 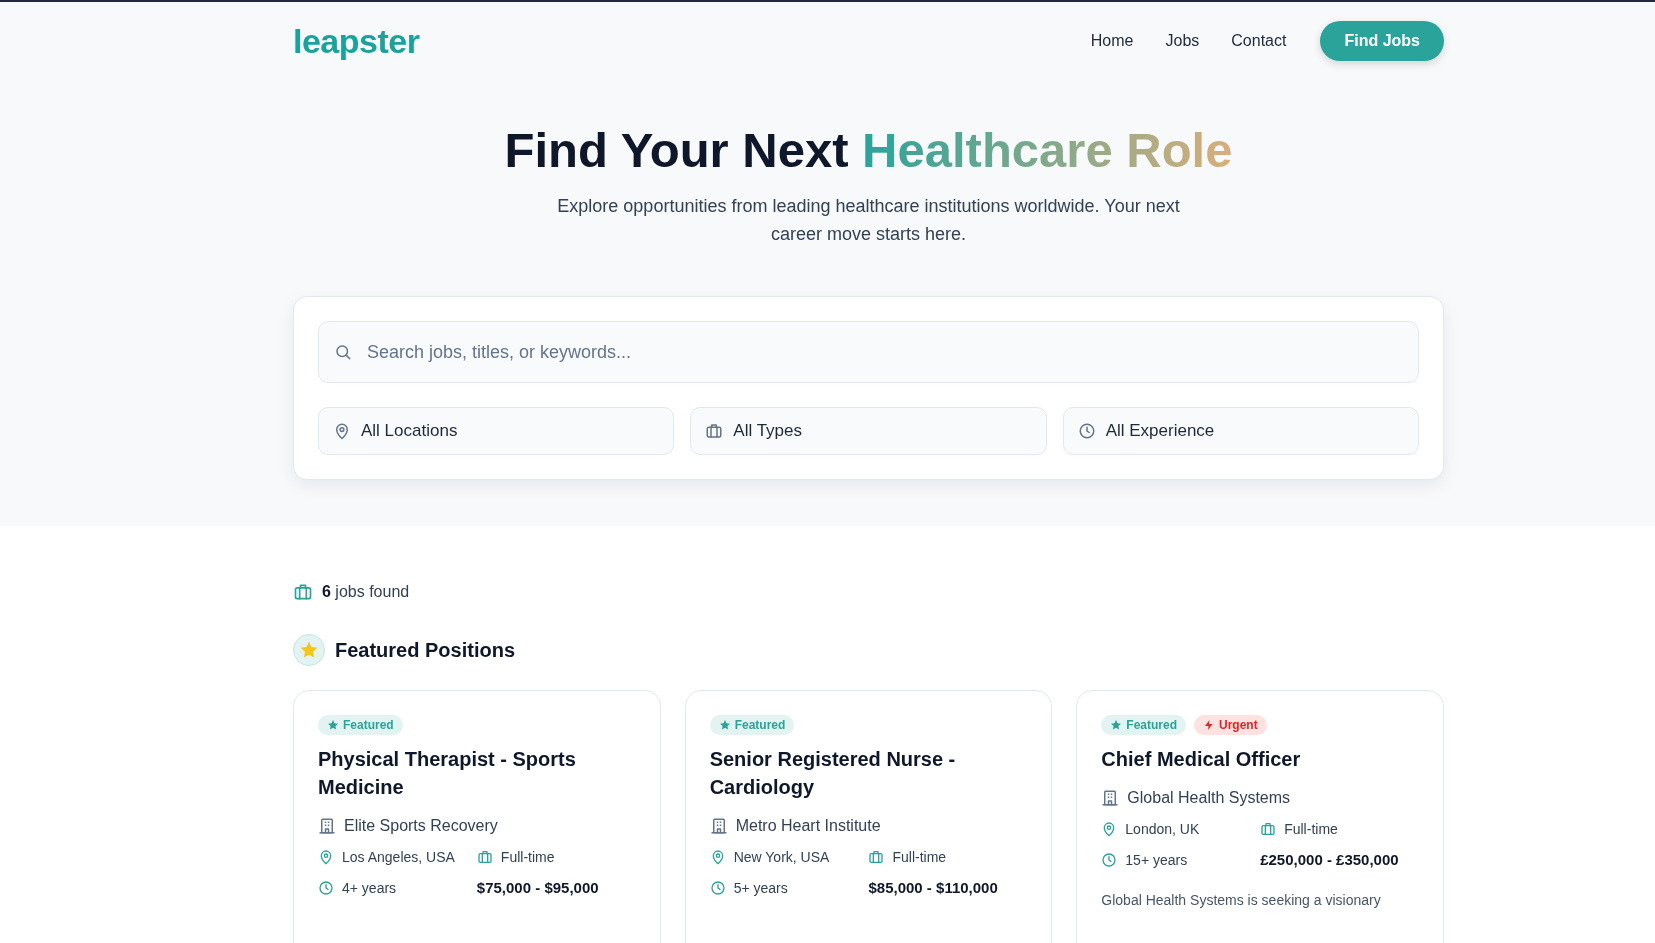 What do you see at coordinates (366, 592) in the screenshot?
I see `jobs-count: 6 jobs found` at bounding box center [366, 592].